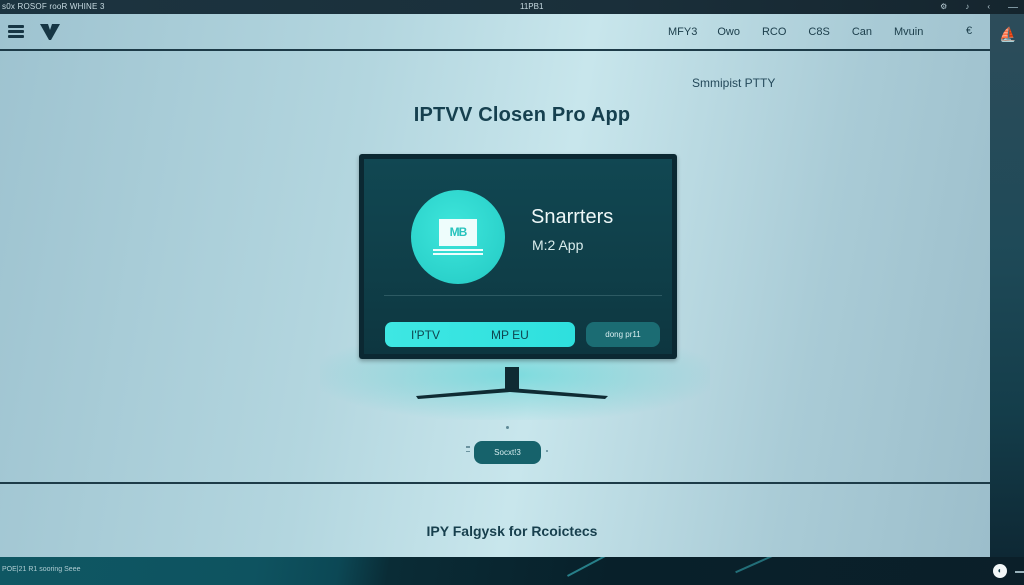 The image size is (1024, 585). I want to click on app-icon: MB, so click(458, 237).